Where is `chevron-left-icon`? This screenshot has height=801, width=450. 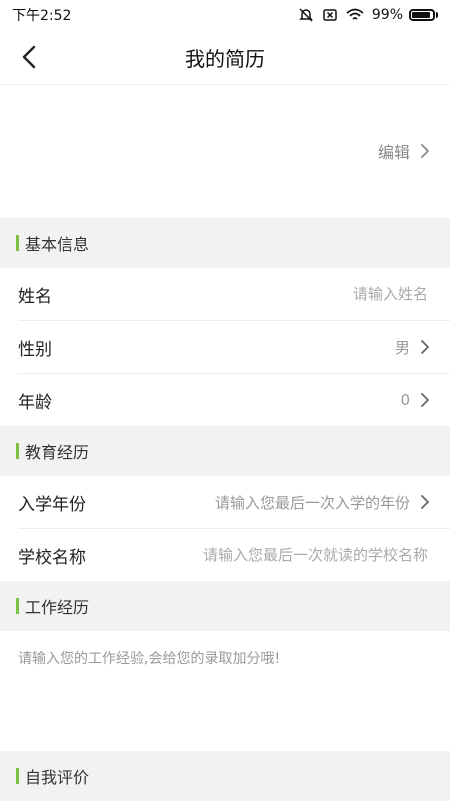 chevron-left-icon is located at coordinates (29, 57).